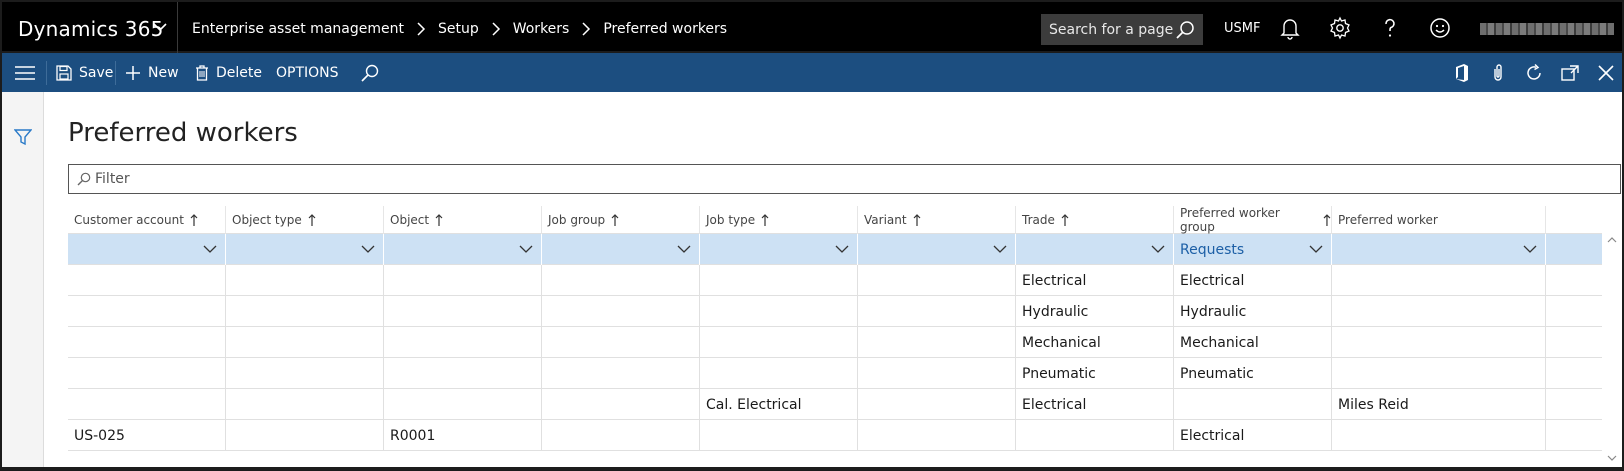 The width and height of the screenshot is (1624, 471). Describe the element at coordinates (90, 28) in the screenshot. I see `app-launcher: Dynamics 365` at that location.